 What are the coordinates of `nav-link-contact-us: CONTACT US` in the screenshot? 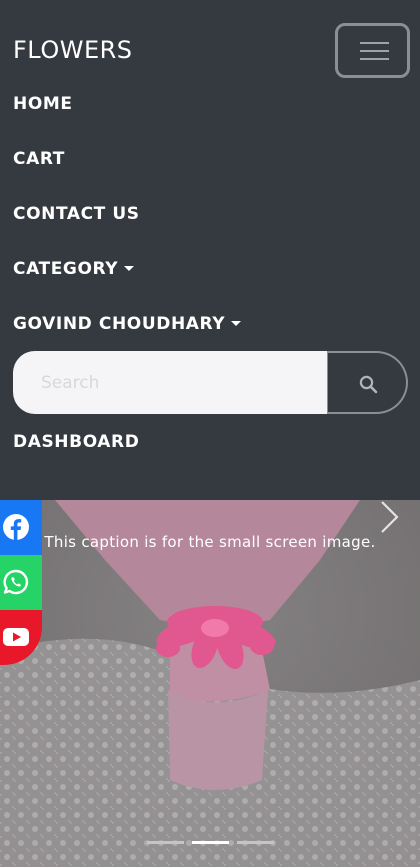 It's located at (76, 214).